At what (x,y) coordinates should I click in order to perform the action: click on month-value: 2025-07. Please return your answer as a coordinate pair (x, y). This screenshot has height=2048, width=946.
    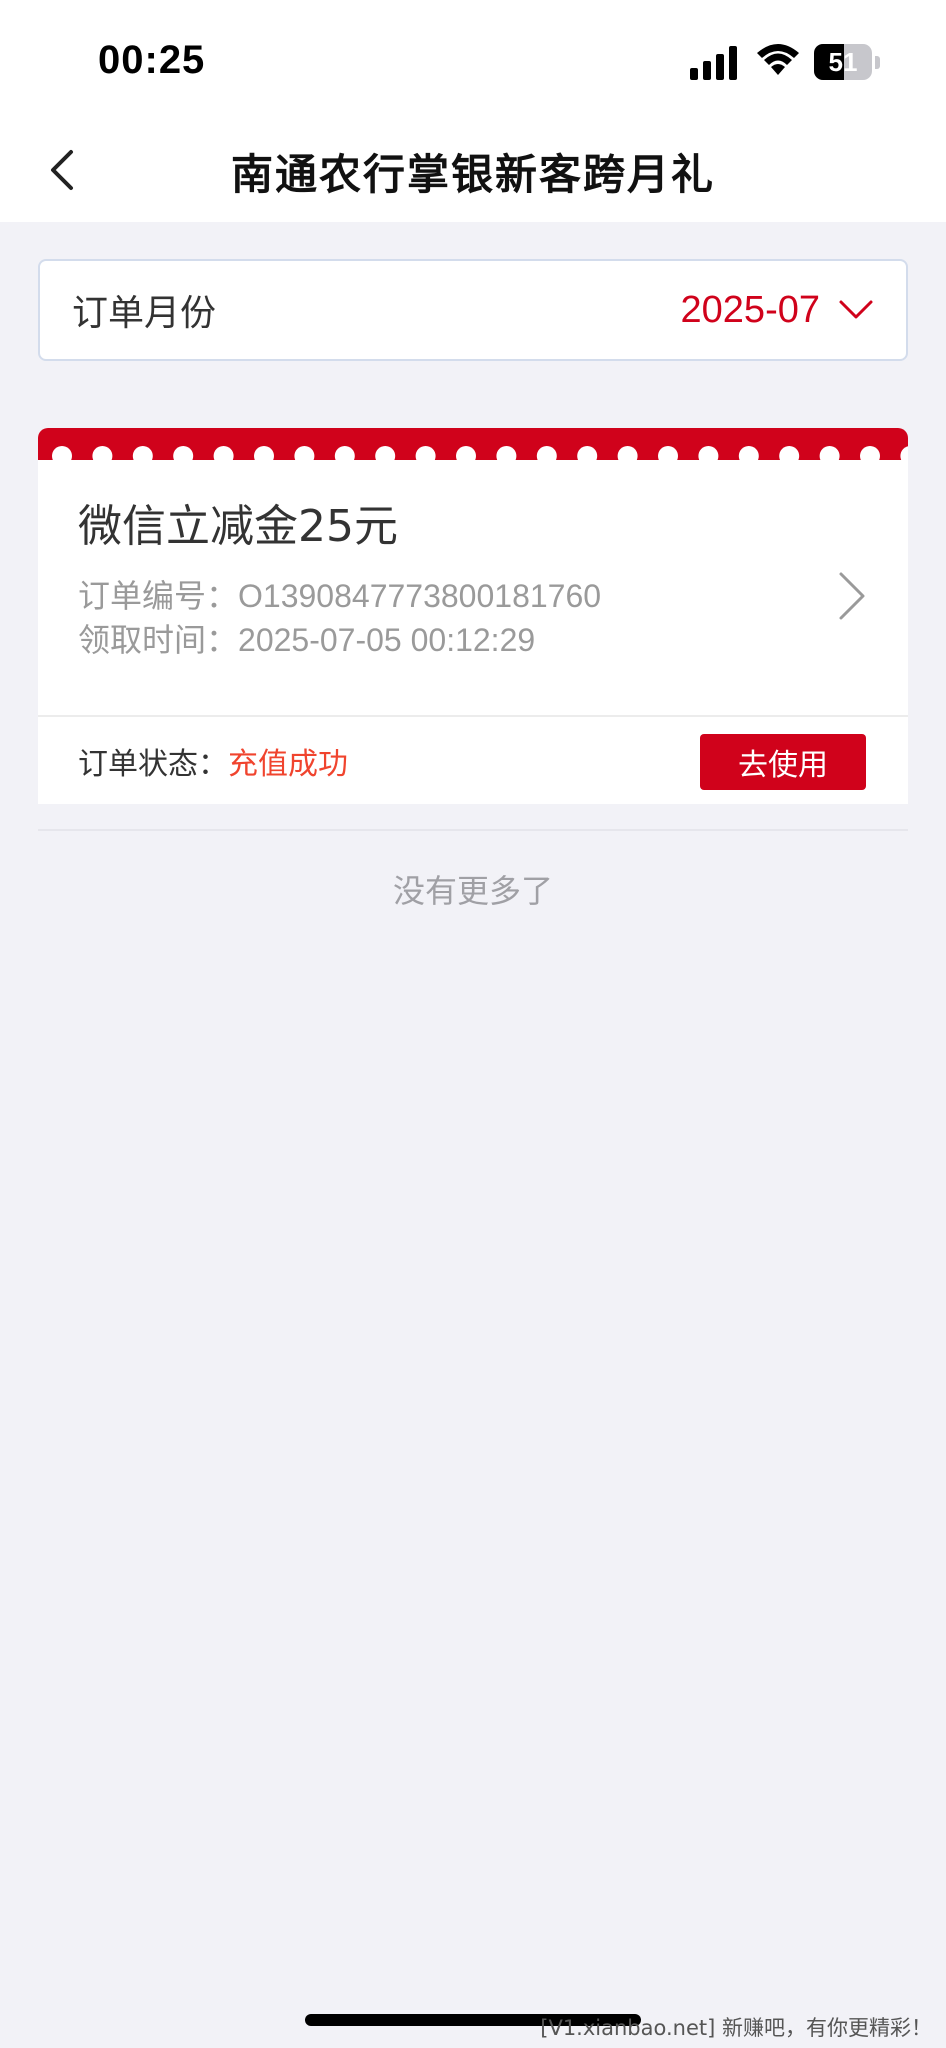
    Looking at the image, I should click on (750, 310).